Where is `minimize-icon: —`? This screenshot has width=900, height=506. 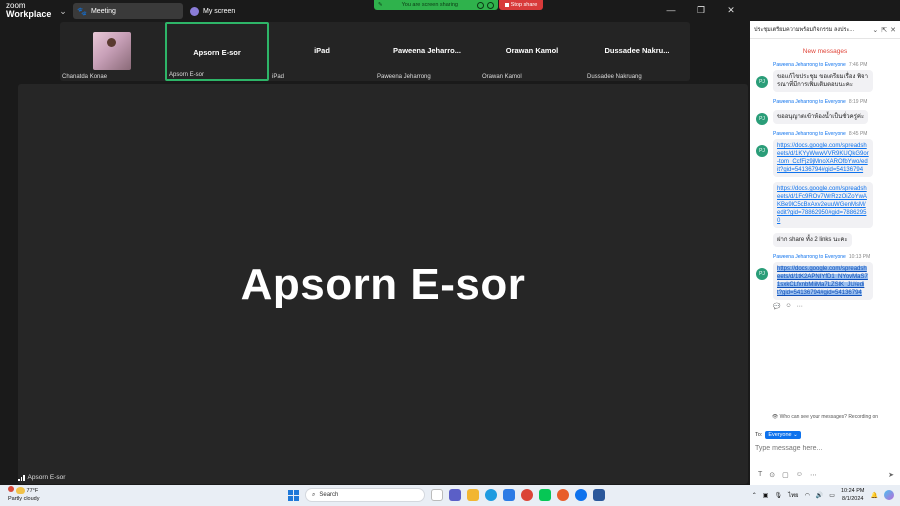 minimize-icon: — is located at coordinates (671, 10).